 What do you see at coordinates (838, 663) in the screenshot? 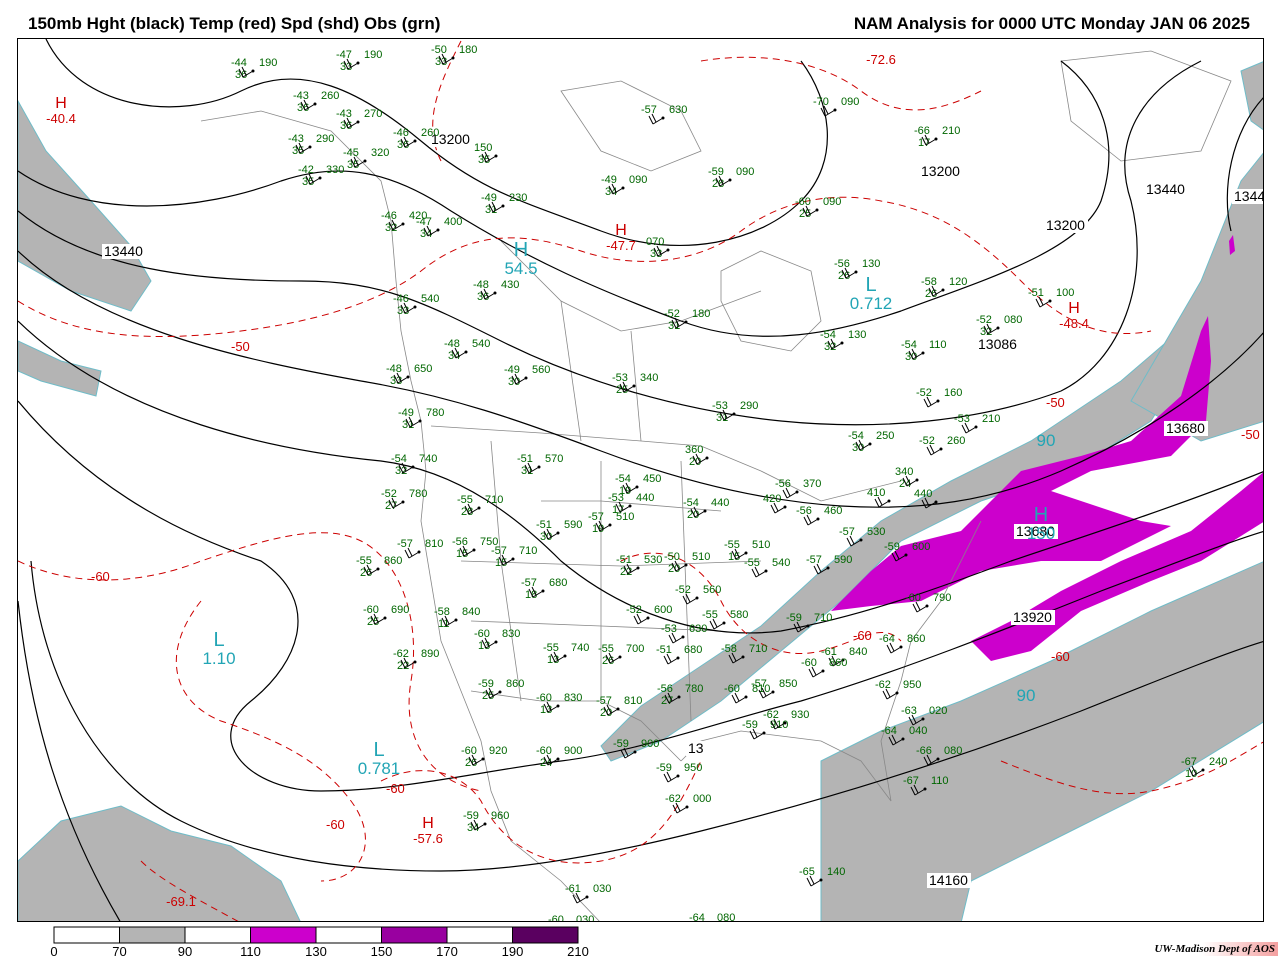
I see `obs-height: 860` at bounding box center [838, 663].